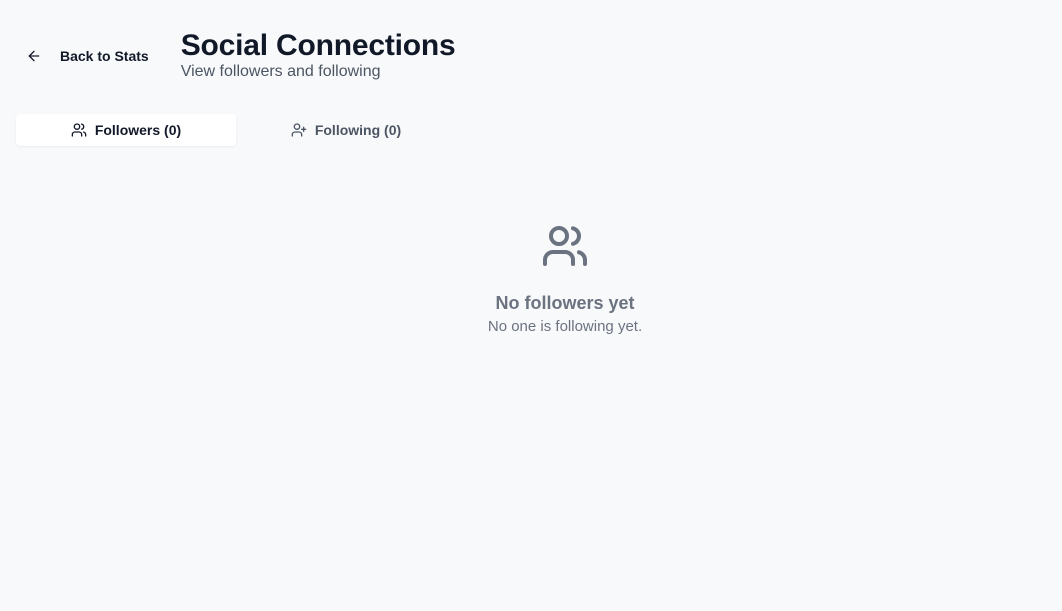  What do you see at coordinates (318, 45) in the screenshot?
I see `page-title: Social Connections` at bounding box center [318, 45].